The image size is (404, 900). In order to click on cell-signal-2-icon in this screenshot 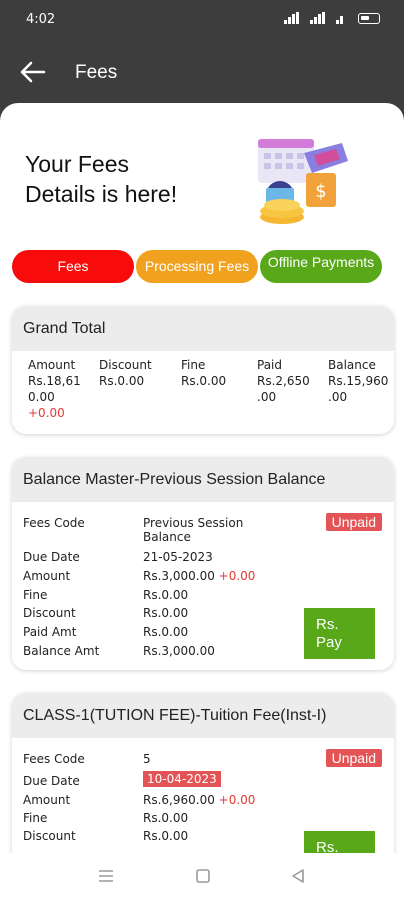, I will do `click(342, 18)`.